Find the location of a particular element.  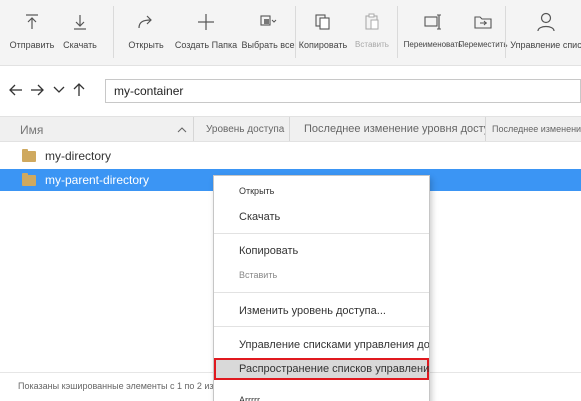

column-last-modified: Последнее изменение is located at coordinates (533, 129).